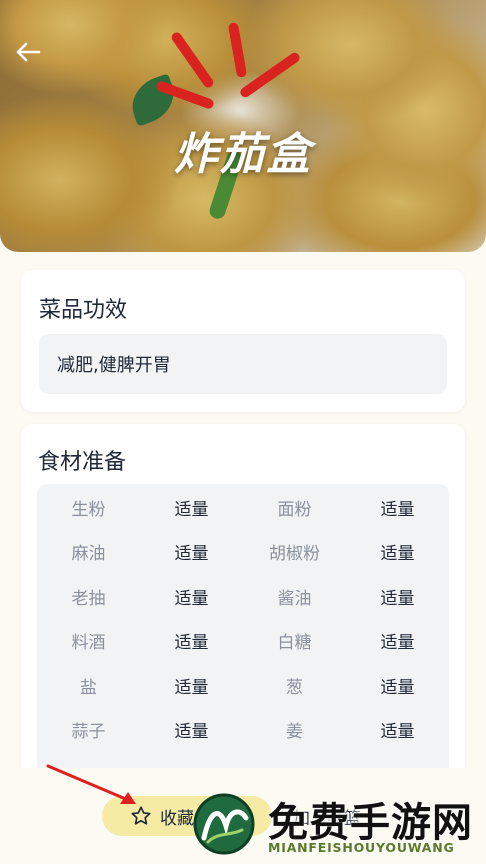  I want to click on ingredient-name: 老抽, so click(88, 598).